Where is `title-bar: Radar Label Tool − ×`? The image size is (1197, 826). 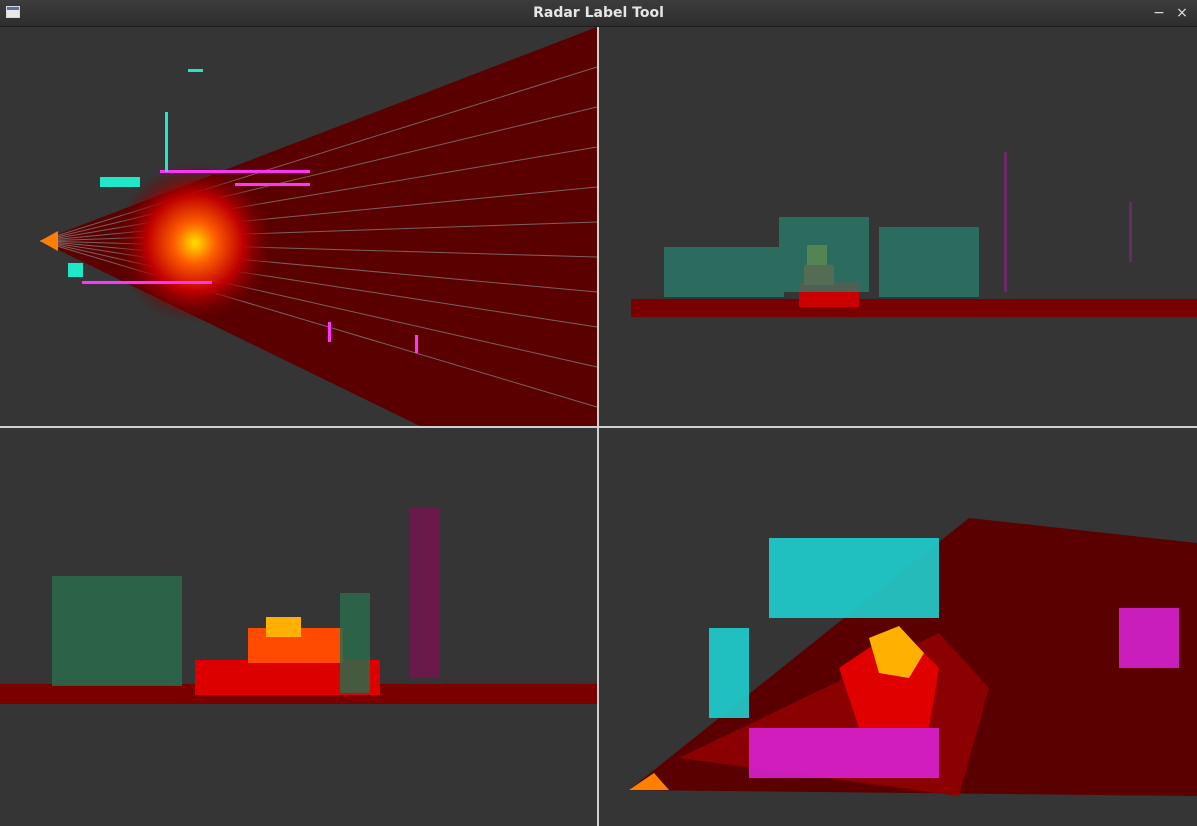
title-bar: Radar Label Tool − × is located at coordinates (598, 13).